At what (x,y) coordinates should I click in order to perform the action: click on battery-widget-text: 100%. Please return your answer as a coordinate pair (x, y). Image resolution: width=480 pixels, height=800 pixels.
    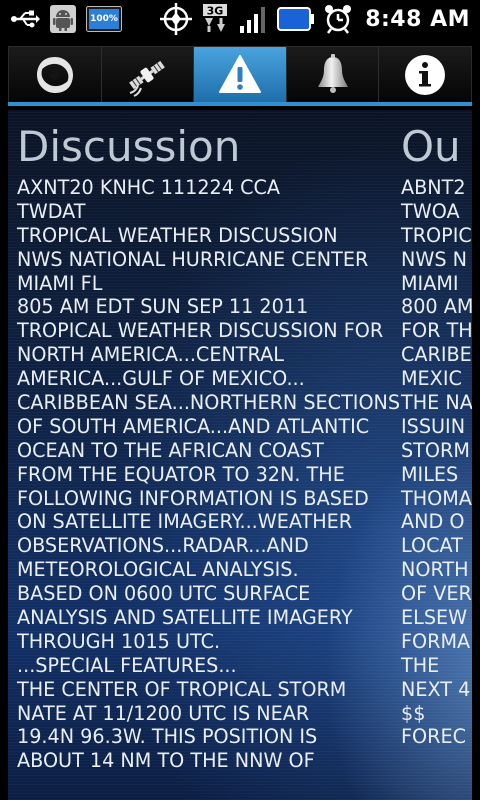
    Looking at the image, I should click on (104, 19).